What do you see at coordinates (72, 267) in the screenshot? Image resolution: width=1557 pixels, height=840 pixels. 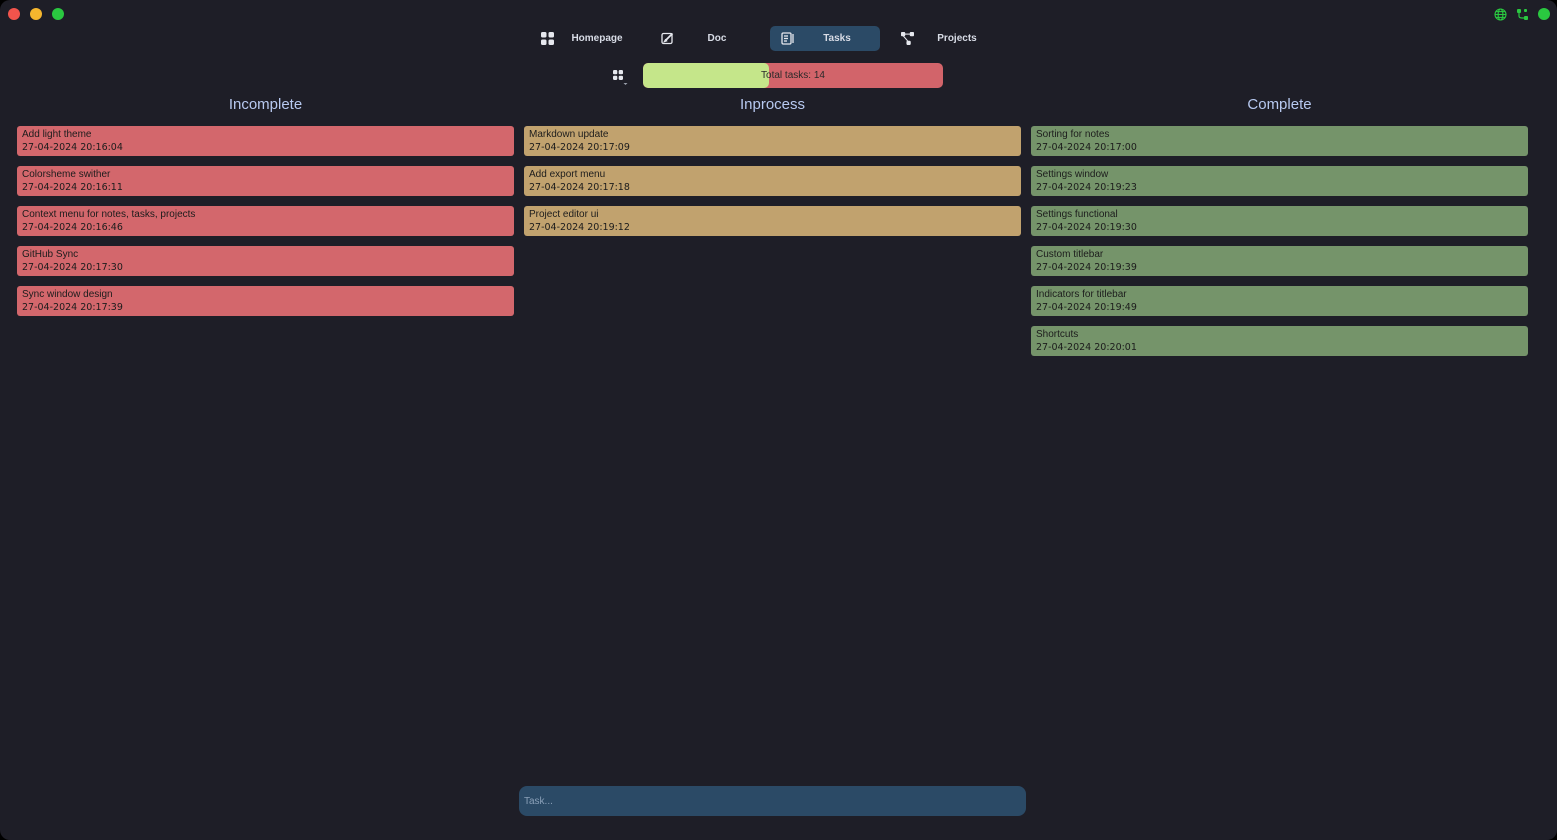 I see `task-date: 27-04-2024 20:17:30` at bounding box center [72, 267].